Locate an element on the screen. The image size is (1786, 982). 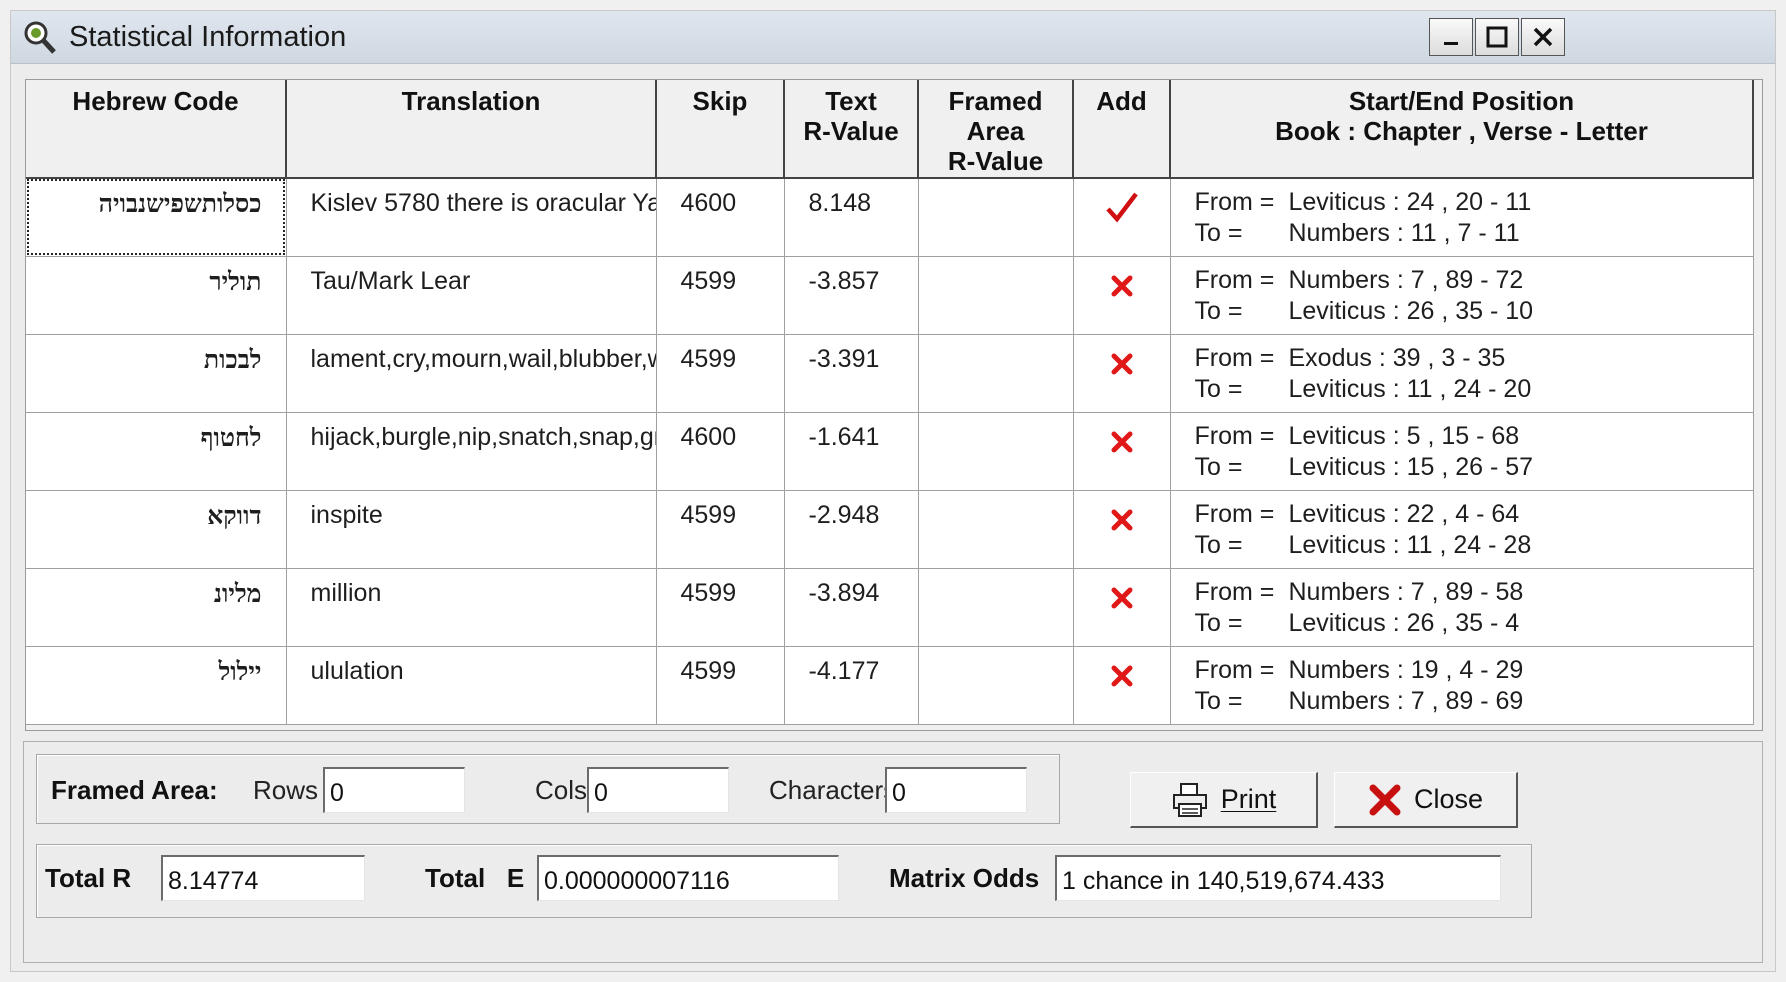
print-button: Print is located at coordinates (1224, 800).